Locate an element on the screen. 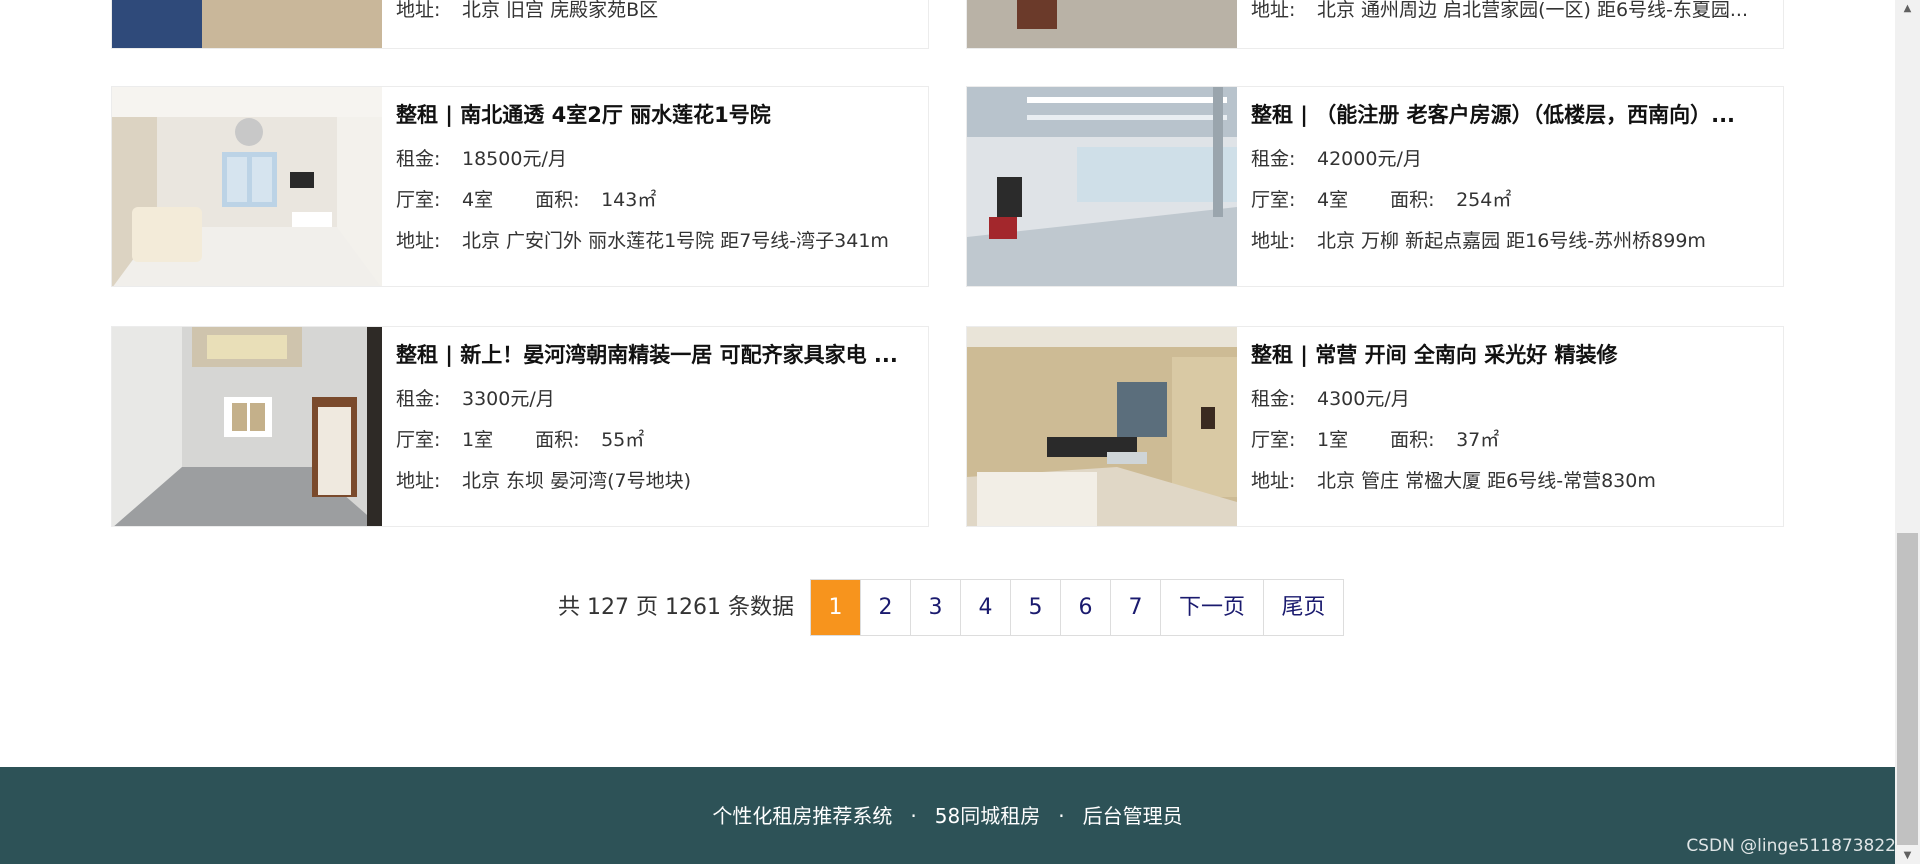  listing-address-row: 地址: 北京 广安门外 丽水莲花1号院 距7号线-湾子341m is located at coordinates (642, 241).